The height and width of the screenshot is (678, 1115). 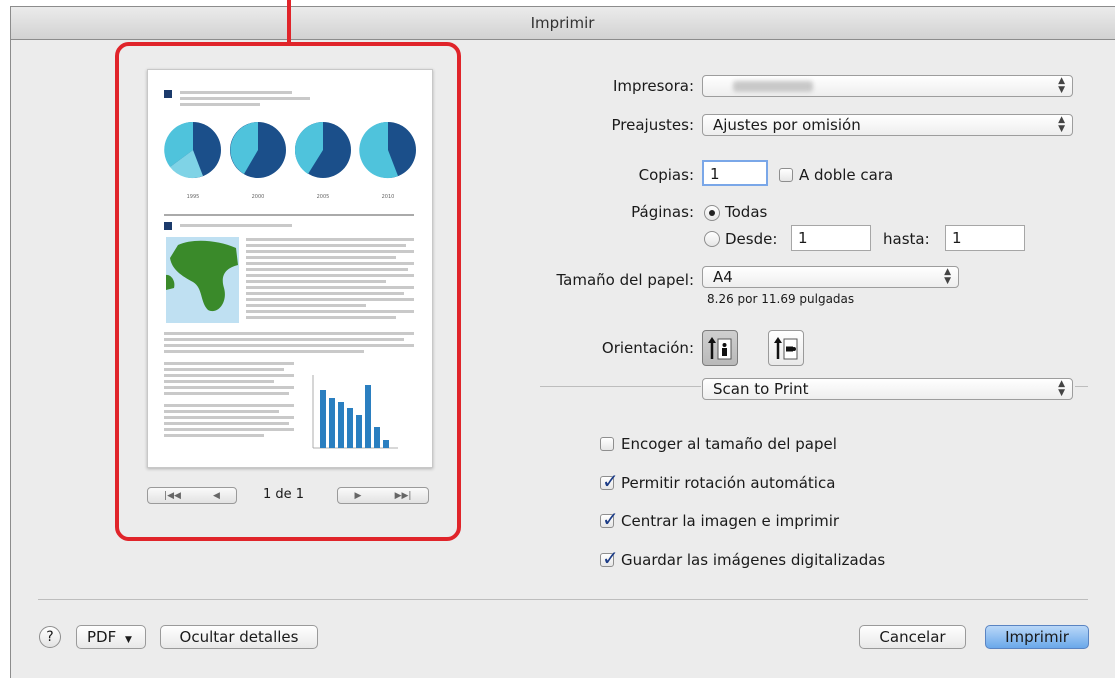 I want to click on pdf-label: PDF, so click(x=102, y=637).